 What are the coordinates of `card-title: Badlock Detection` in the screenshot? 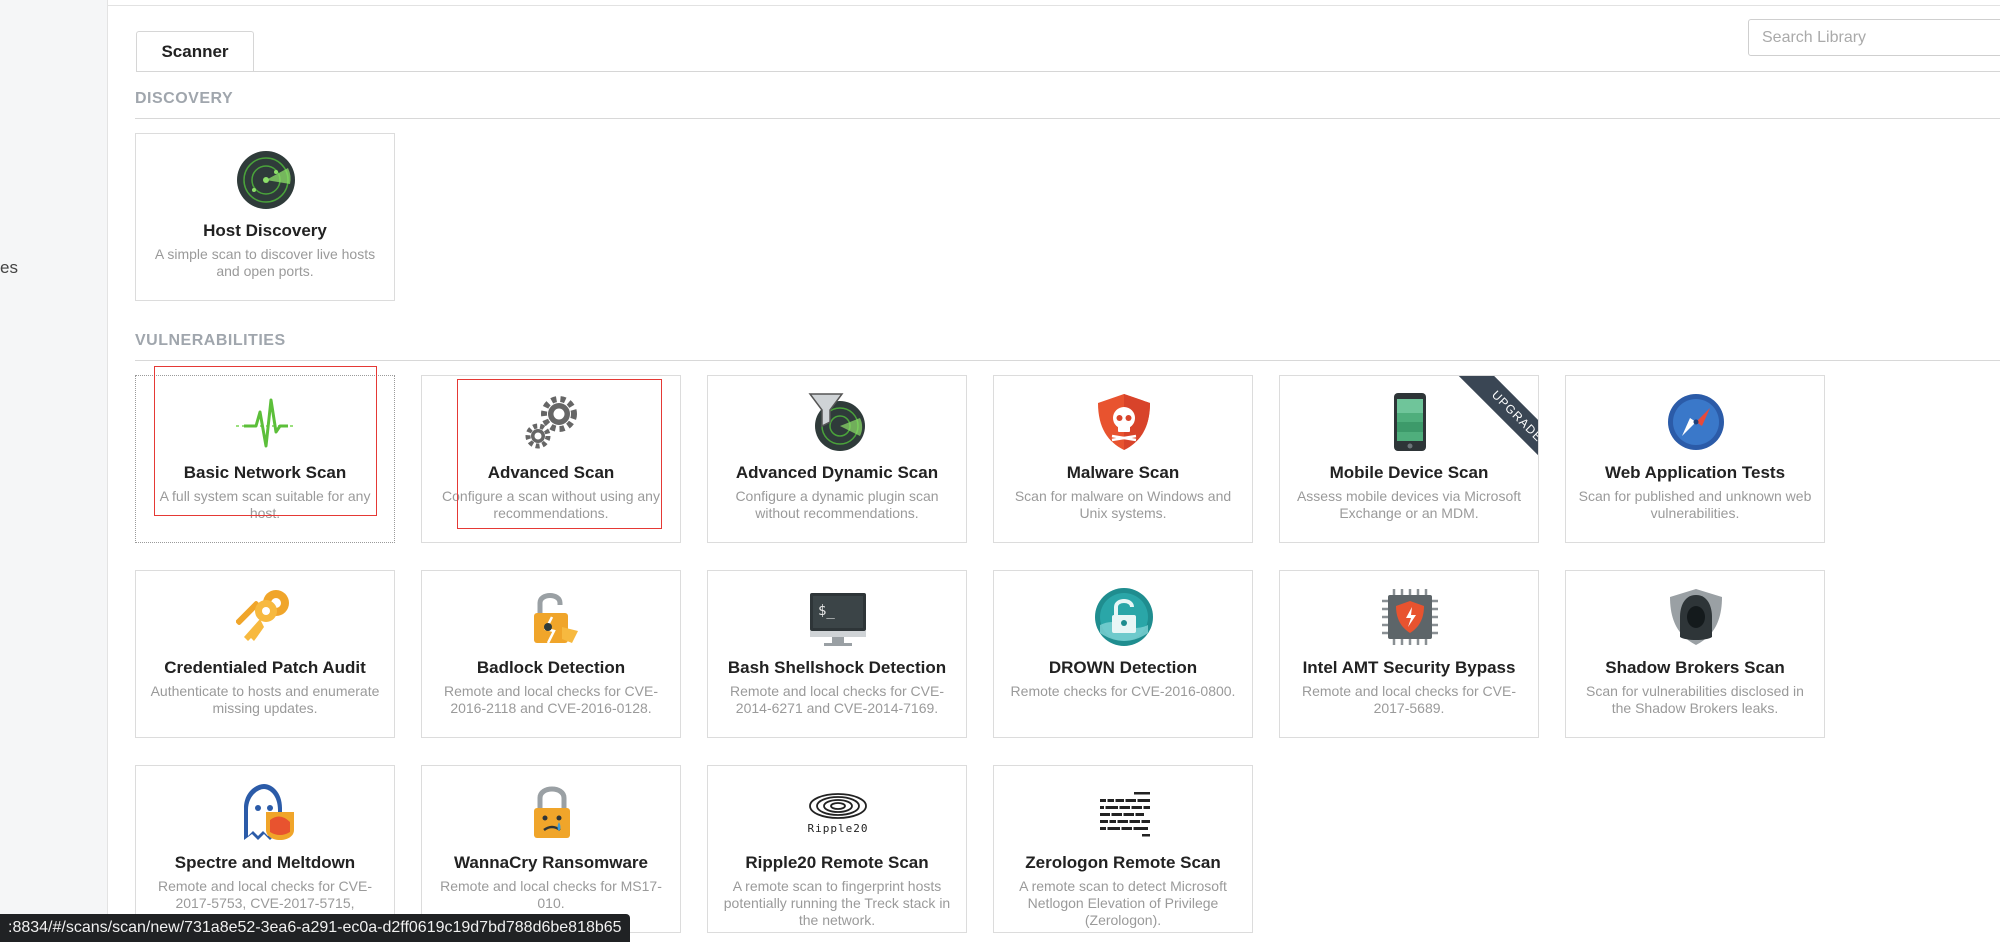 It's located at (551, 667).